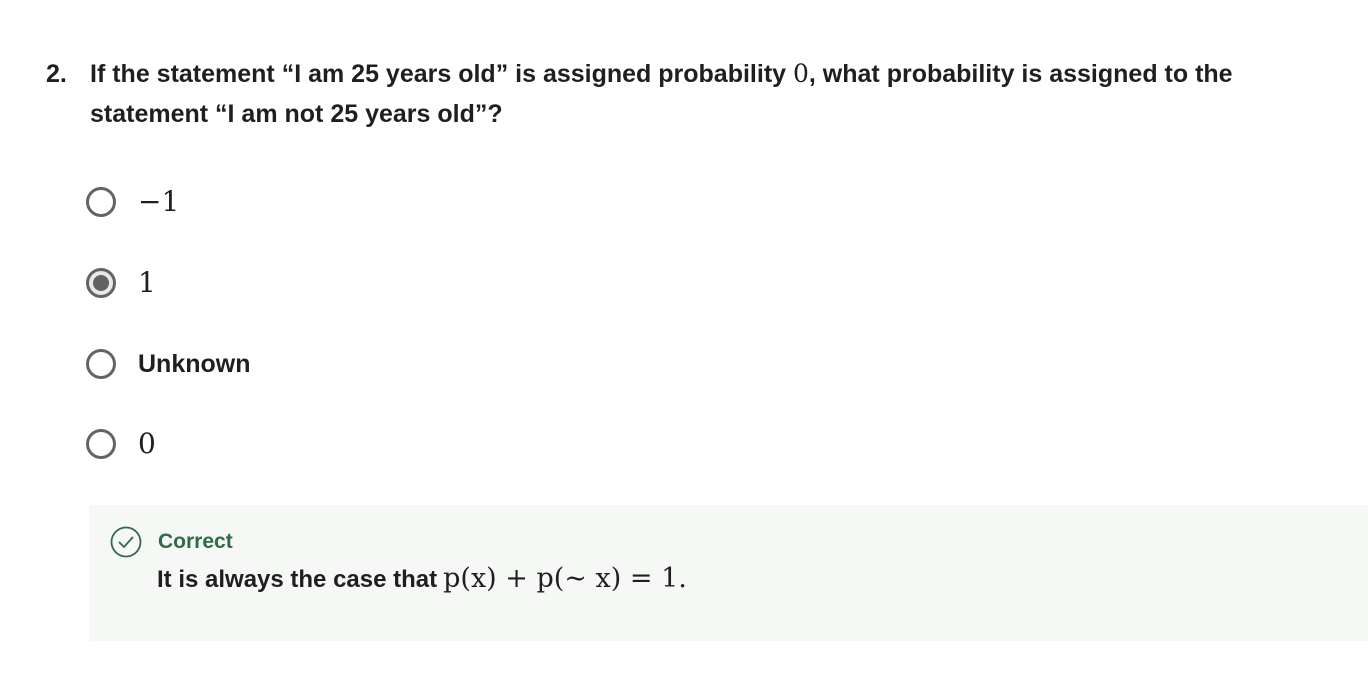 This screenshot has width=1368, height=680. What do you see at coordinates (195, 541) in the screenshot?
I see `feedback-status: Correct` at bounding box center [195, 541].